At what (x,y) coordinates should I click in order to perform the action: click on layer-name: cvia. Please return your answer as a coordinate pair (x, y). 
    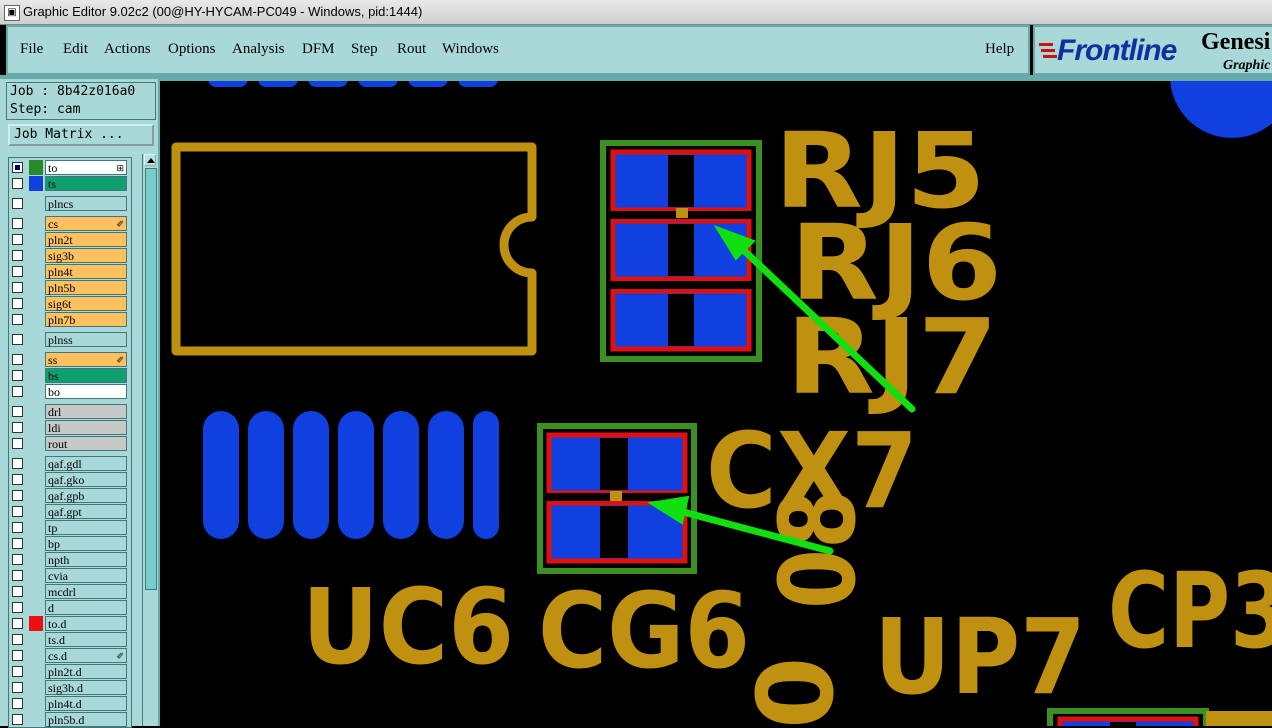
    Looking at the image, I should click on (86, 575).